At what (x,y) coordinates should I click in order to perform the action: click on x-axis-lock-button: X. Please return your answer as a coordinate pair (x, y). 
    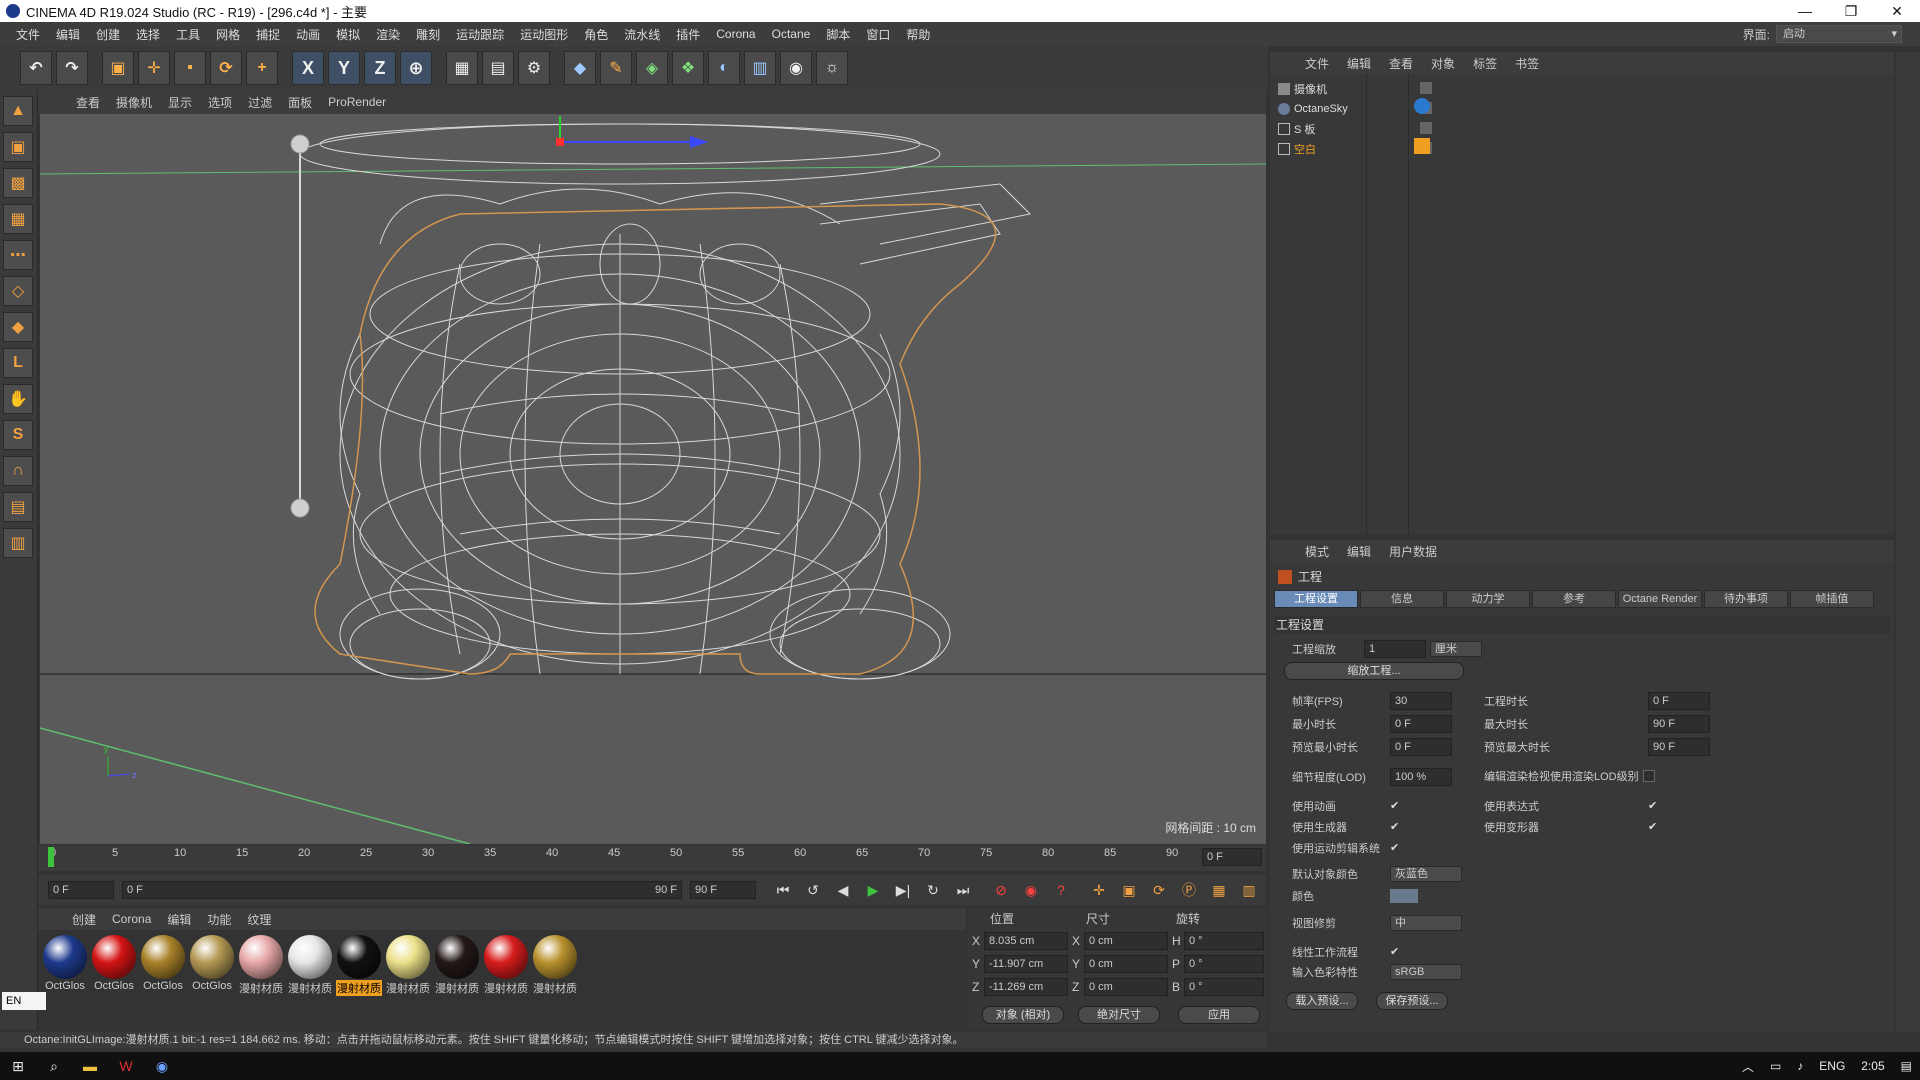
    Looking at the image, I should click on (308, 68).